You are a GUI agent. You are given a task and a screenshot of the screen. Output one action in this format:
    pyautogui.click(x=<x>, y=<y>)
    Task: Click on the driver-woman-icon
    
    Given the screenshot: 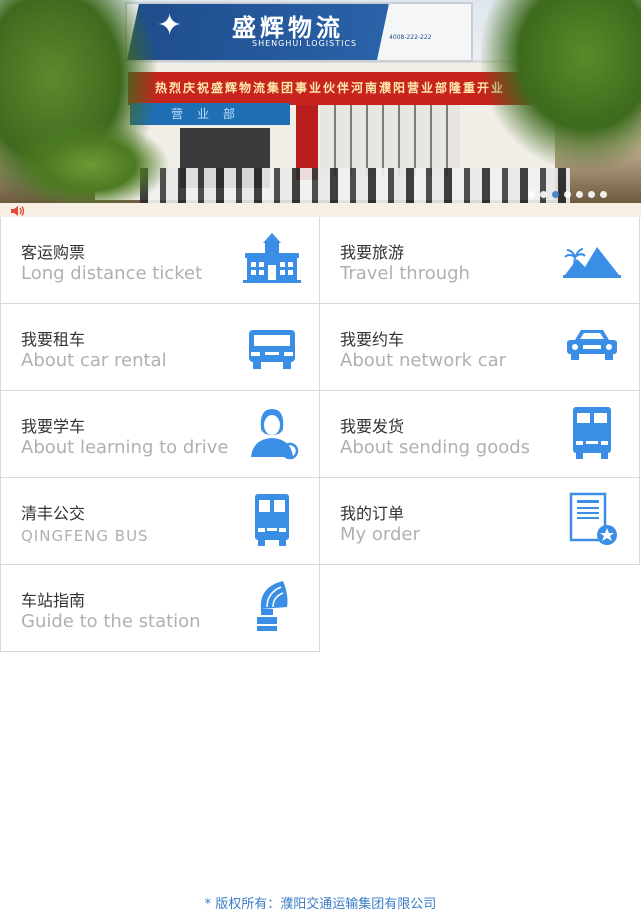 What is the action you would take?
    pyautogui.click(x=272, y=434)
    